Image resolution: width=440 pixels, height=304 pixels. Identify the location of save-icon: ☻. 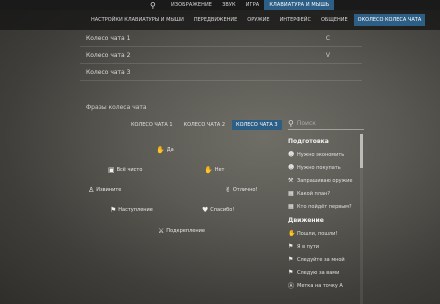
(291, 154).